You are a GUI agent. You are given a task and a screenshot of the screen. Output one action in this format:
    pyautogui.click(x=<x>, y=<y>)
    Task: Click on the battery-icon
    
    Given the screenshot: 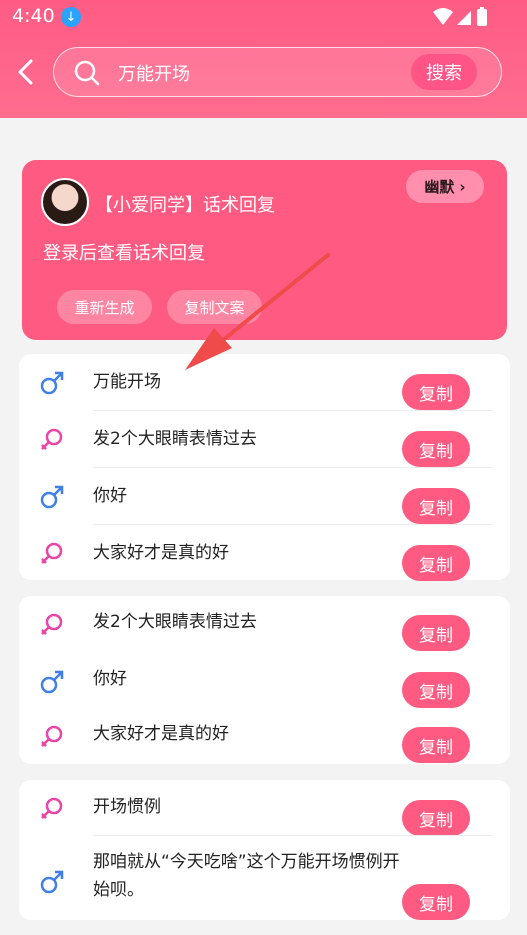 What is the action you would take?
    pyautogui.click(x=482, y=17)
    